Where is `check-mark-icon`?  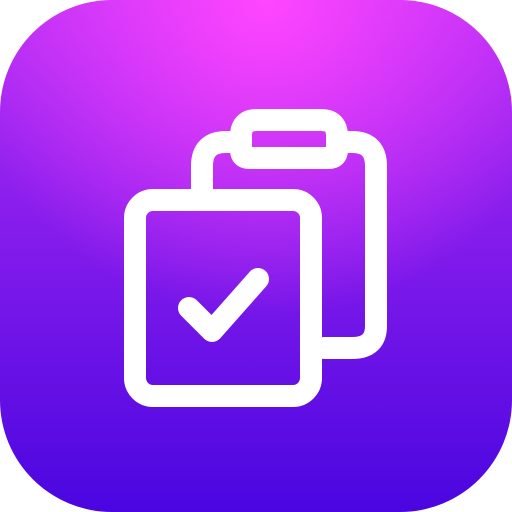
check-mark-icon is located at coordinates (223, 305).